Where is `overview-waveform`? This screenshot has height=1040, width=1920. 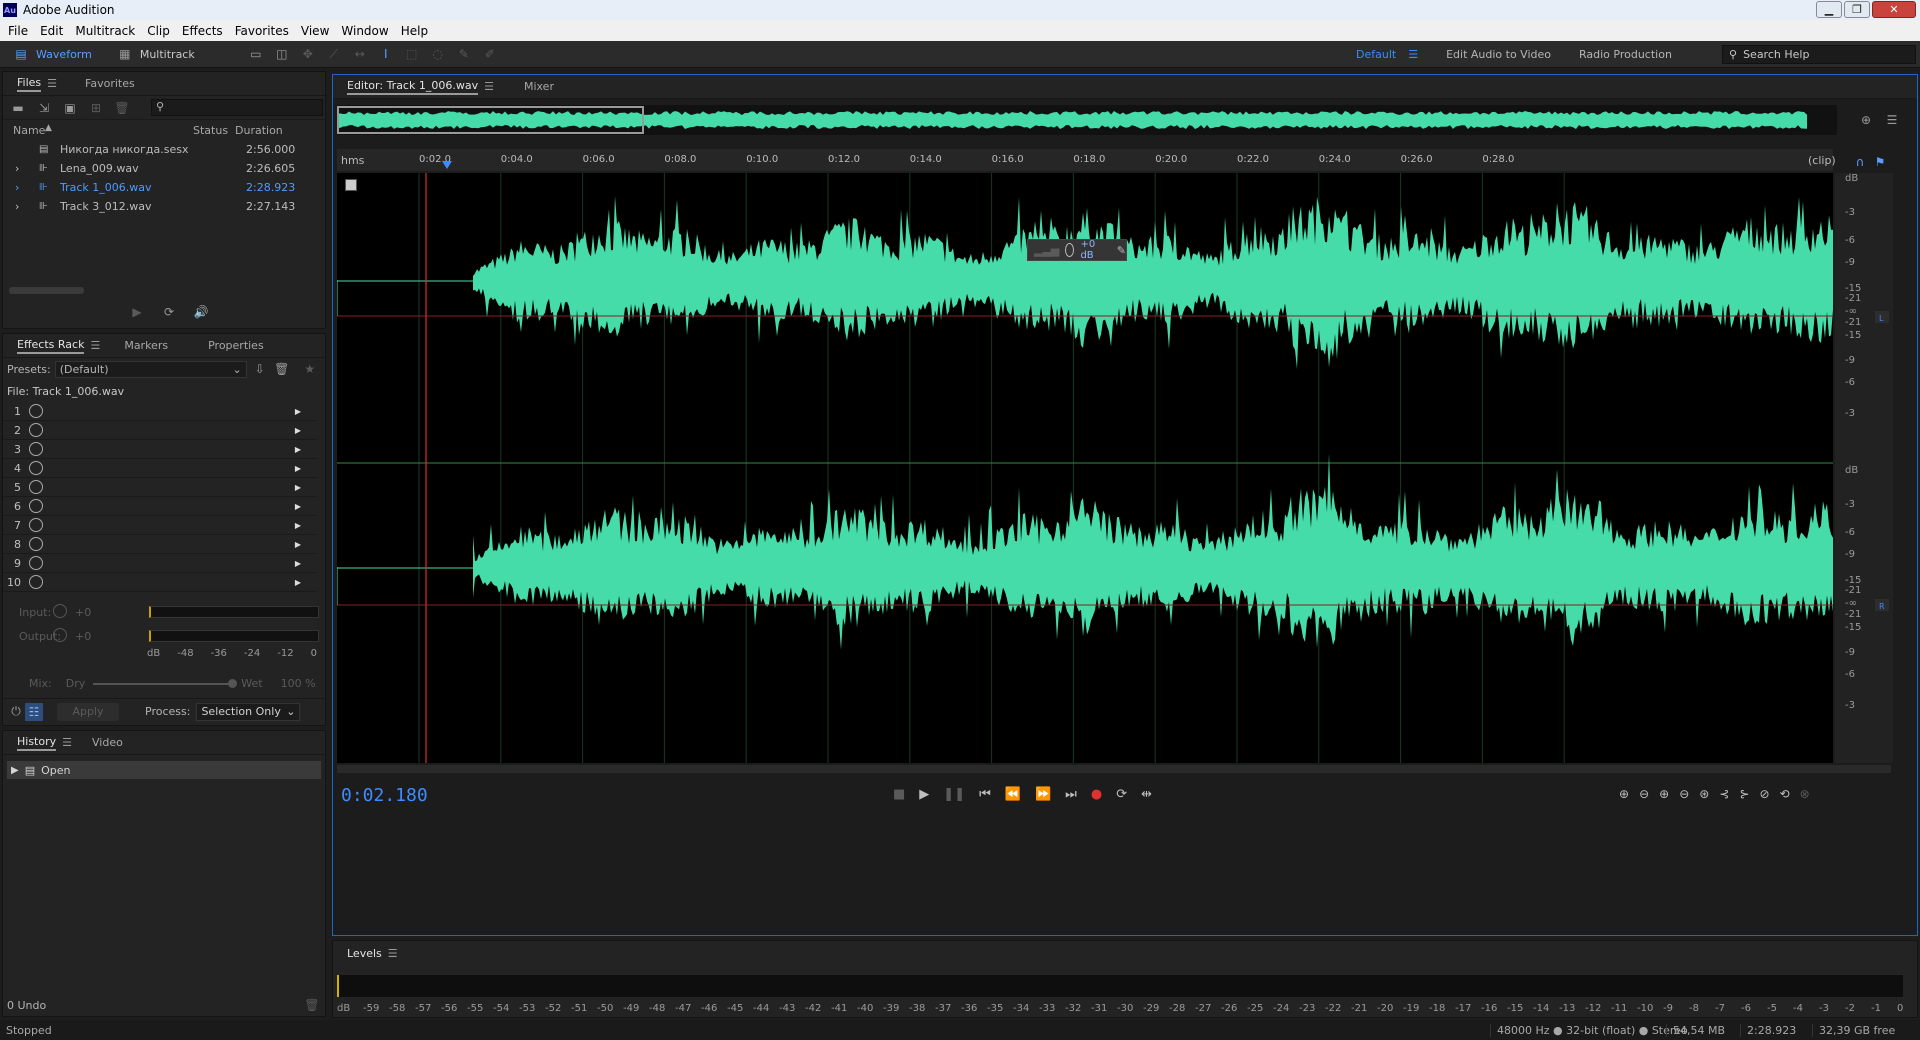 overview-waveform is located at coordinates (1087, 120).